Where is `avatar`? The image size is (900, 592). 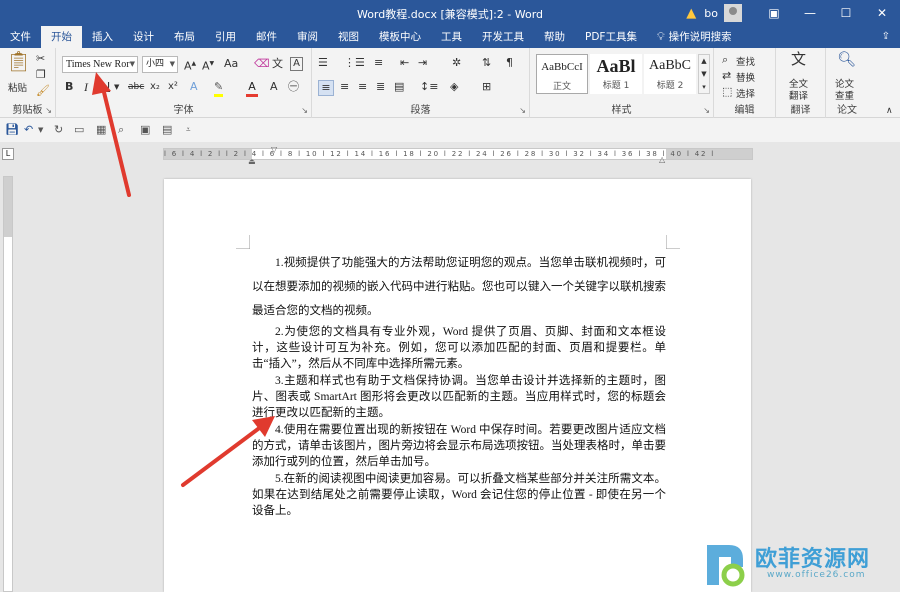 avatar is located at coordinates (733, 13).